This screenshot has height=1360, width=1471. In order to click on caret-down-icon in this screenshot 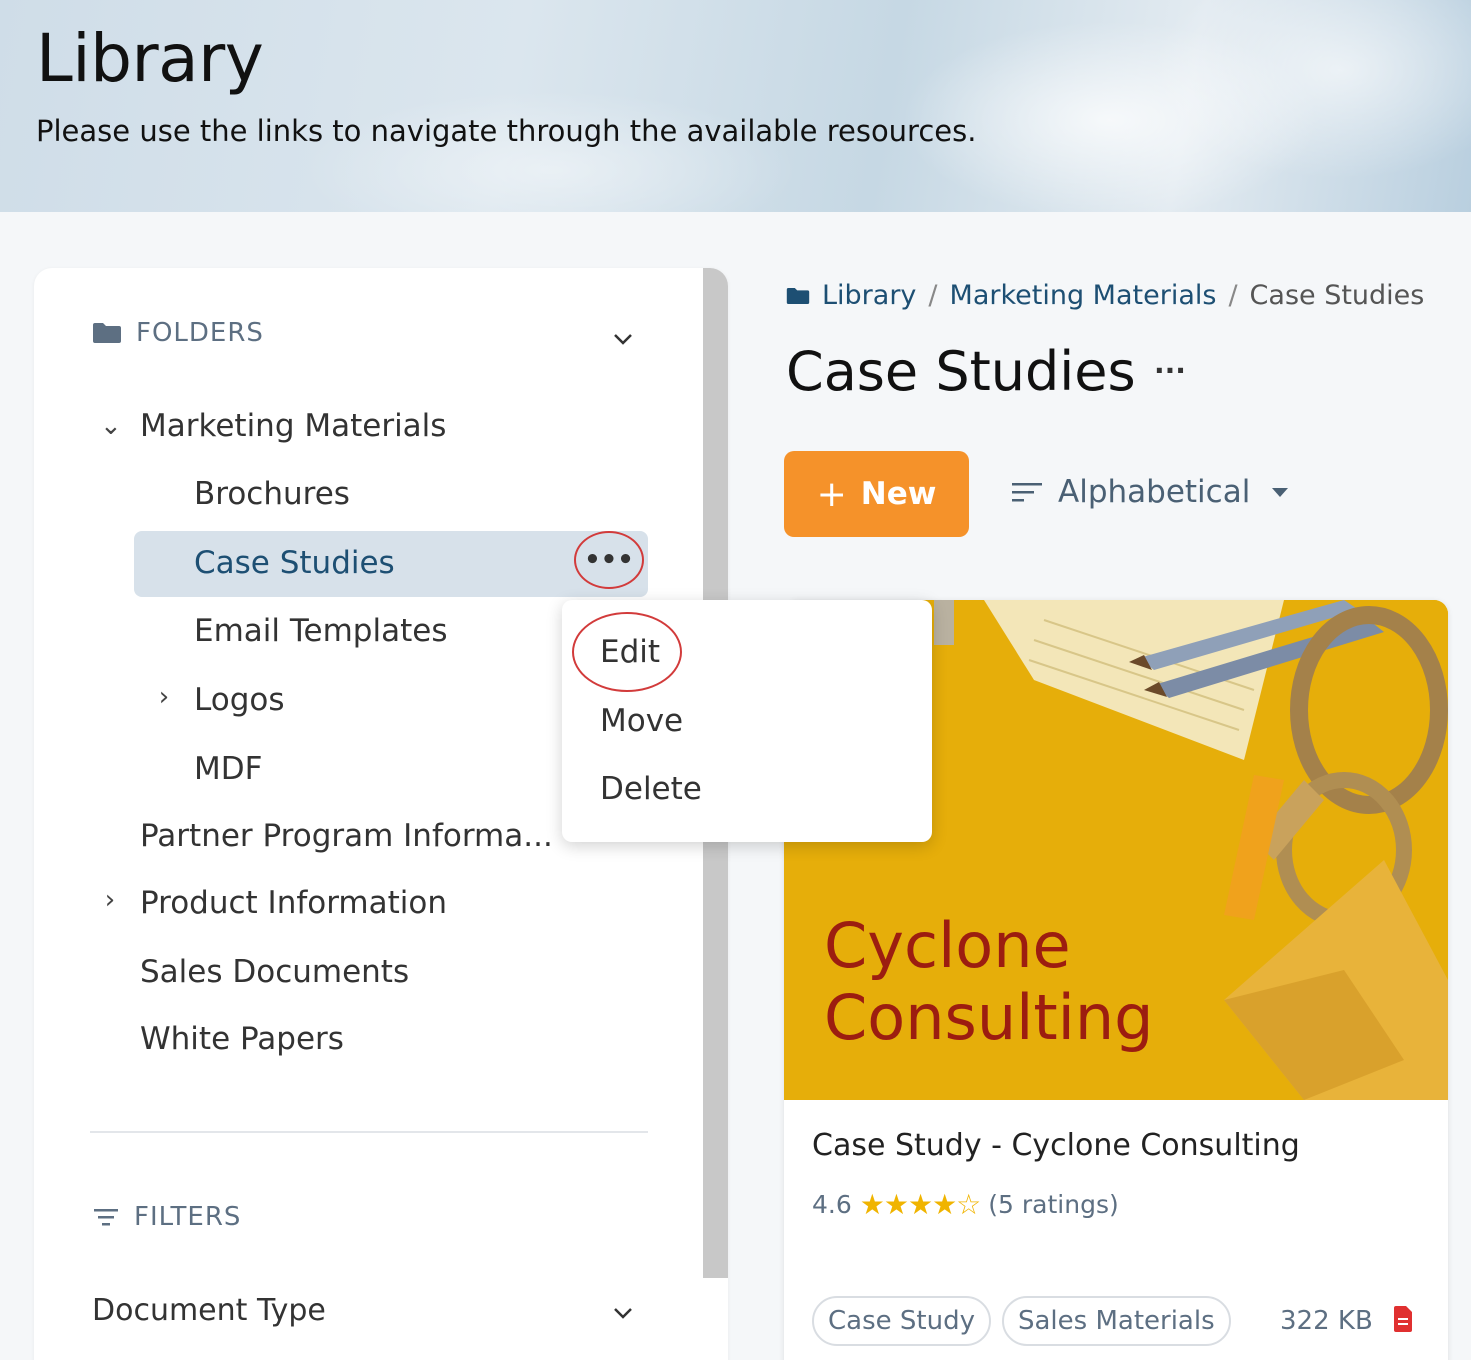, I will do `click(1280, 492)`.